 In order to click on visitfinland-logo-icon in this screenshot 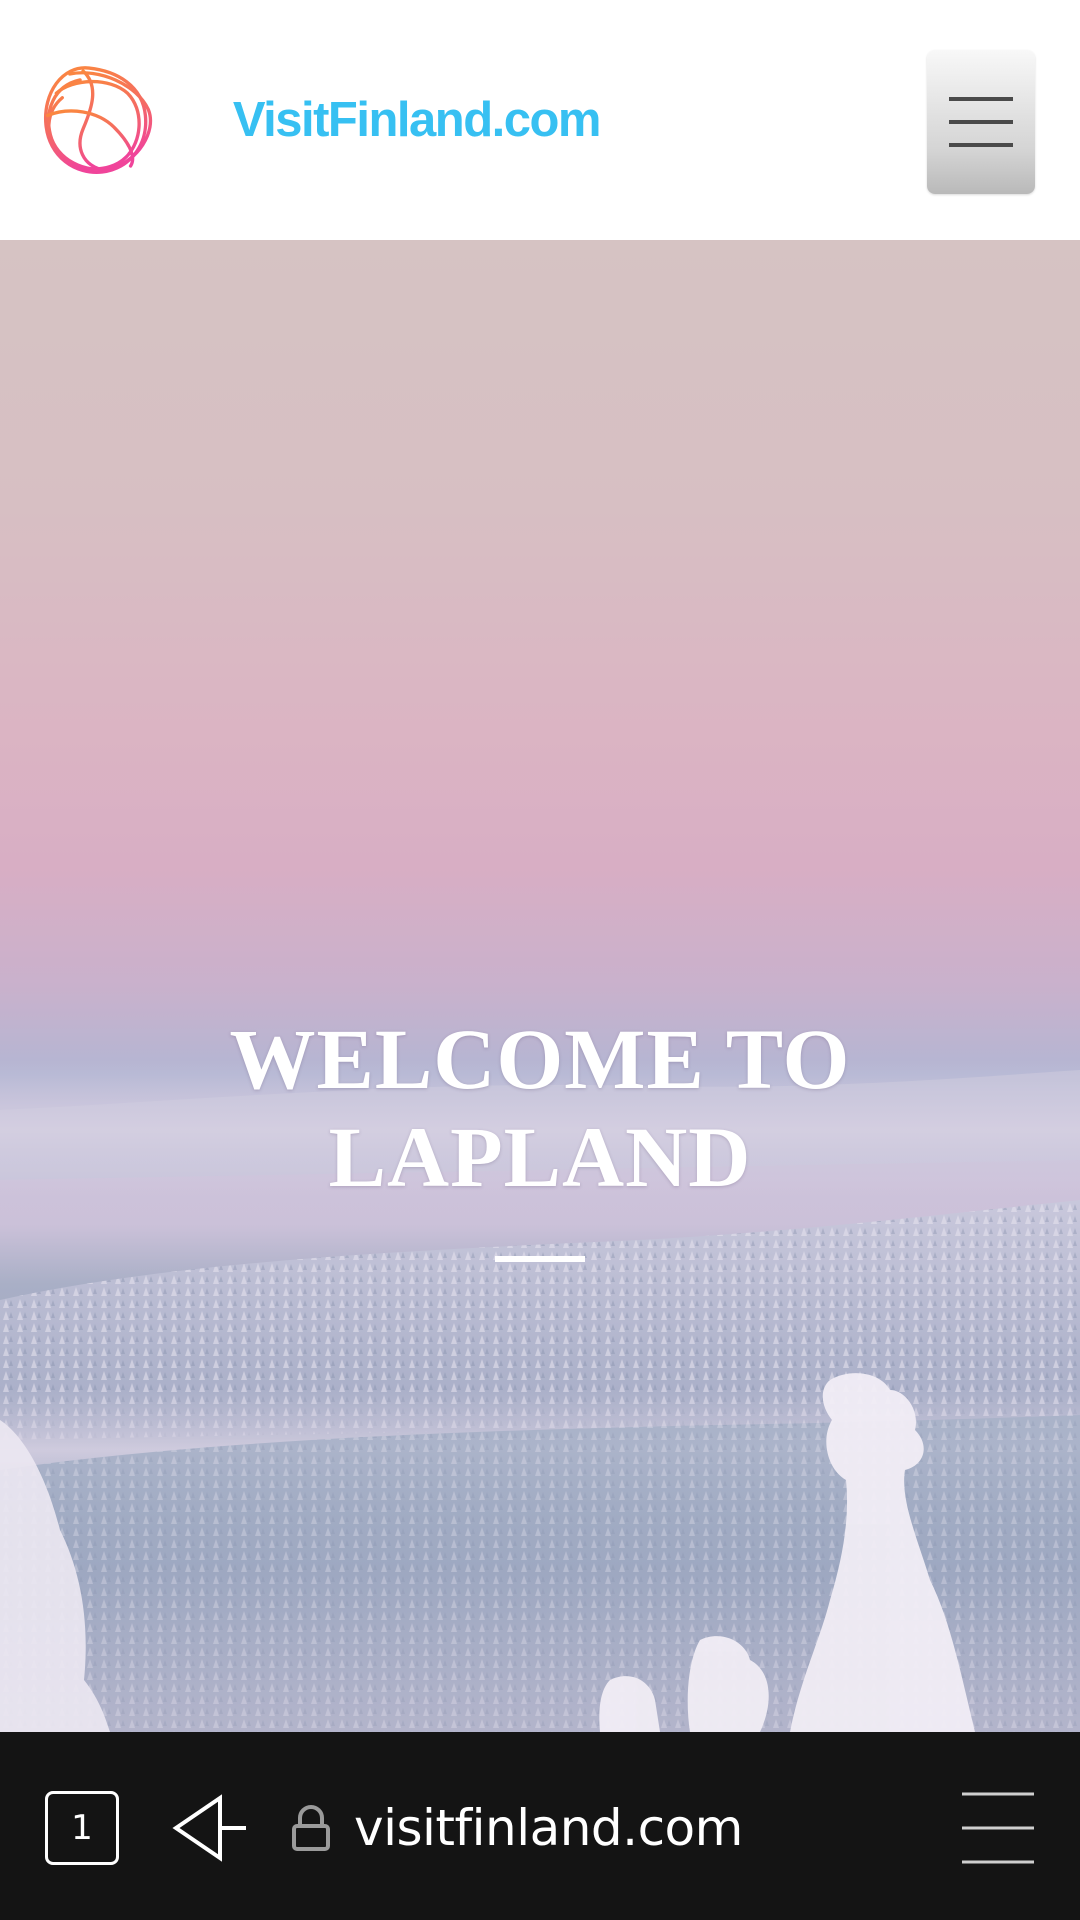, I will do `click(98, 120)`.